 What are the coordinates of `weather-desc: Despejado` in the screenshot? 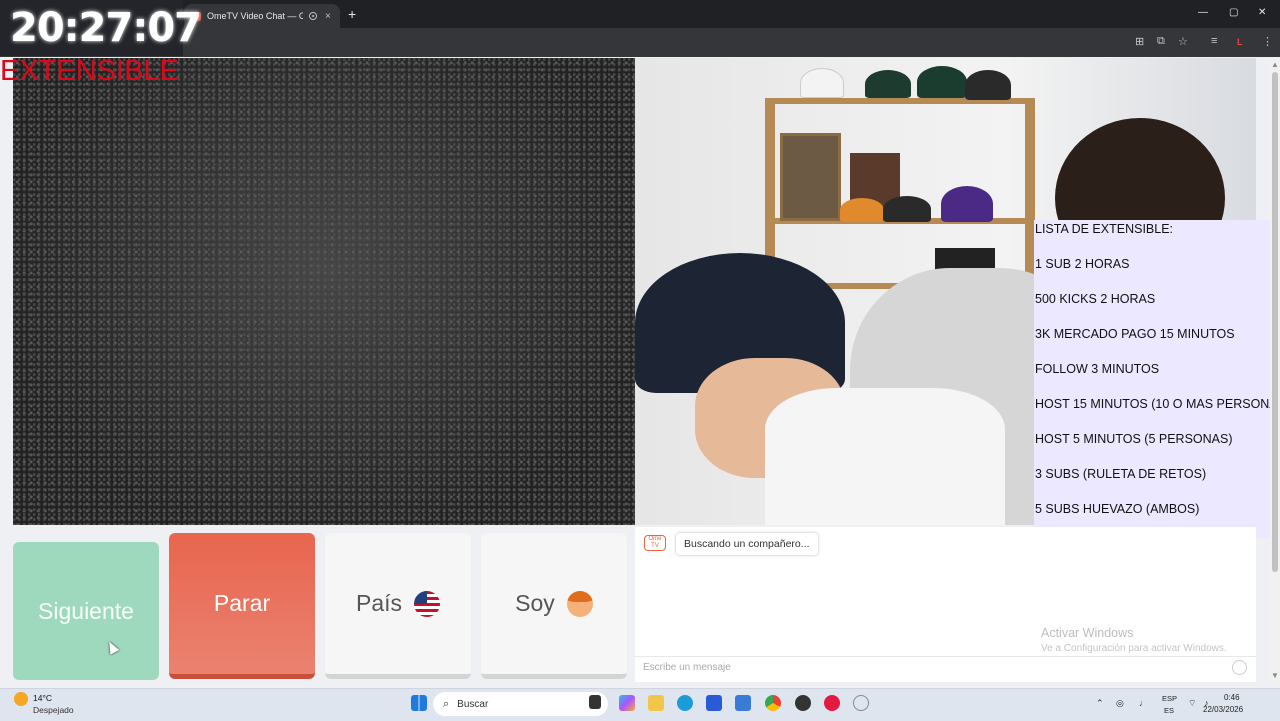 It's located at (53, 710).